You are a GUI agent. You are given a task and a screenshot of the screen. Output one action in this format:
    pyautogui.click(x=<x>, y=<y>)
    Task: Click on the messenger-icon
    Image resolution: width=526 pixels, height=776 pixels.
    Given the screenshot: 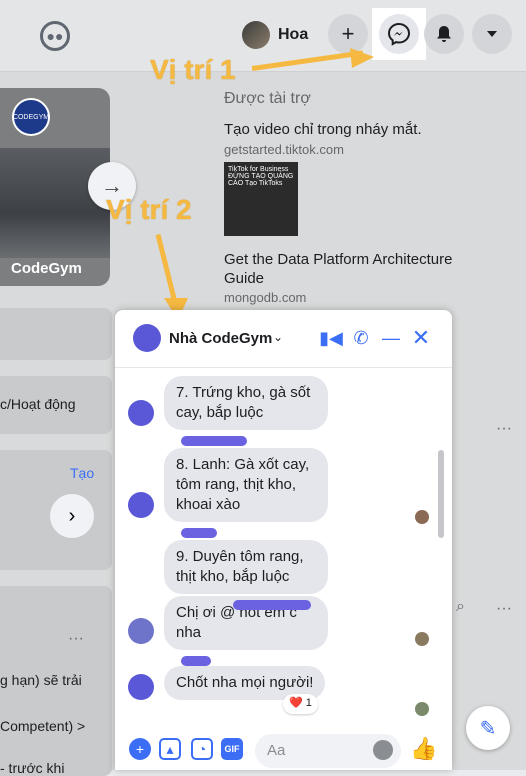 What is the action you would take?
    pyautogui.click(x=399, y=34)
    